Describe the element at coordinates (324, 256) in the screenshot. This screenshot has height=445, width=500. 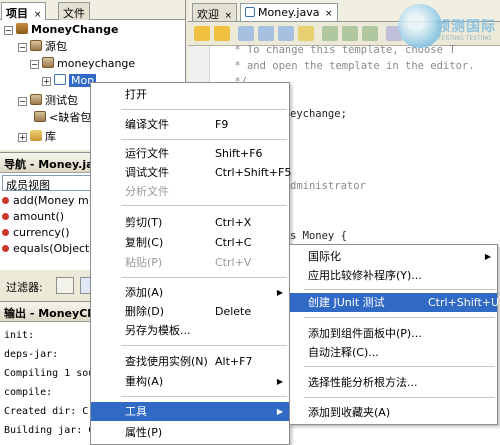
I see `menu-item-label: 国际化` at that location.